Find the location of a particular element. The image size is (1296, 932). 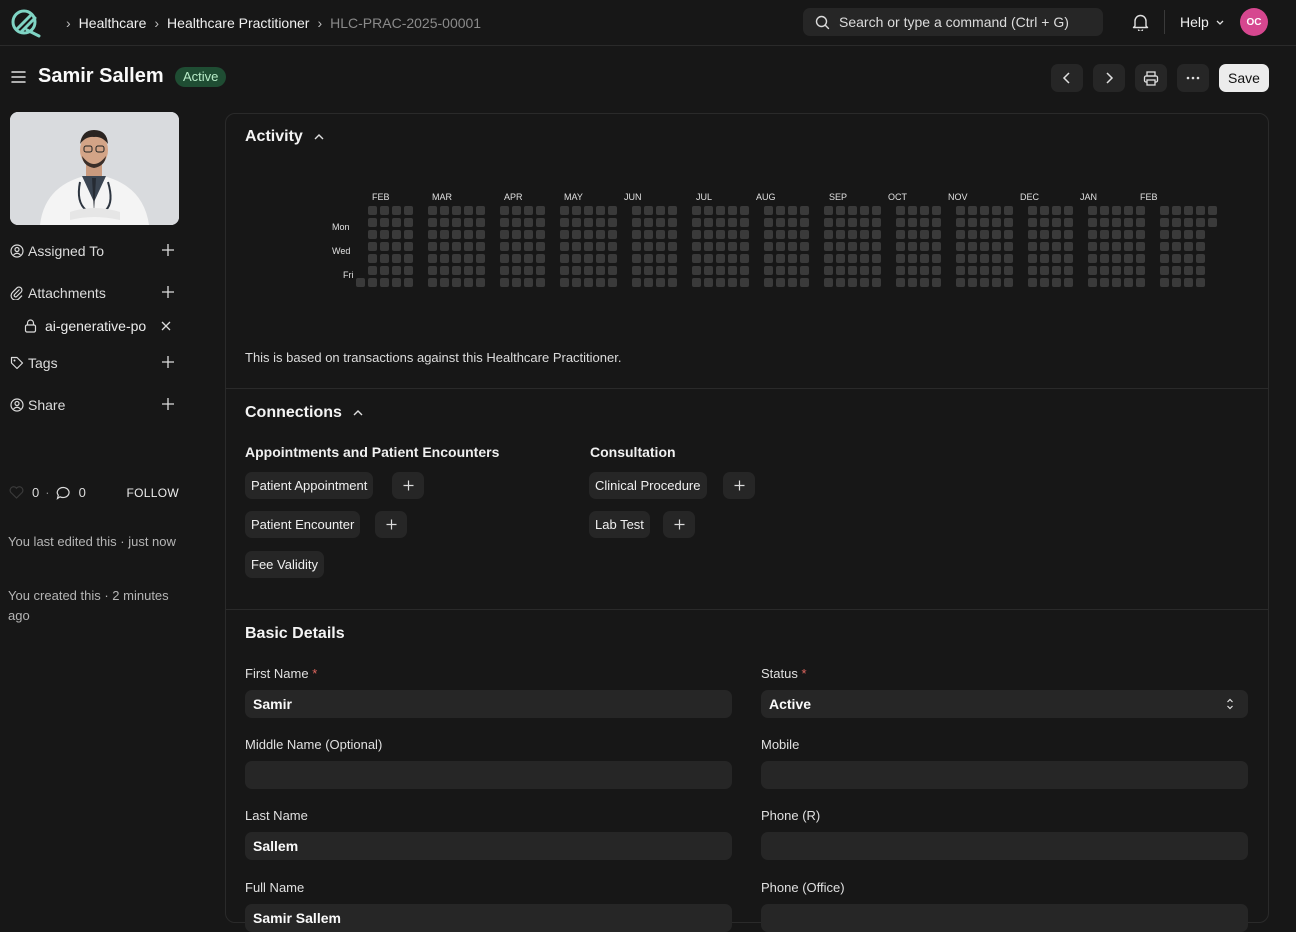

assigned-to-row: Assigned To is located at coordinates (92, 251).